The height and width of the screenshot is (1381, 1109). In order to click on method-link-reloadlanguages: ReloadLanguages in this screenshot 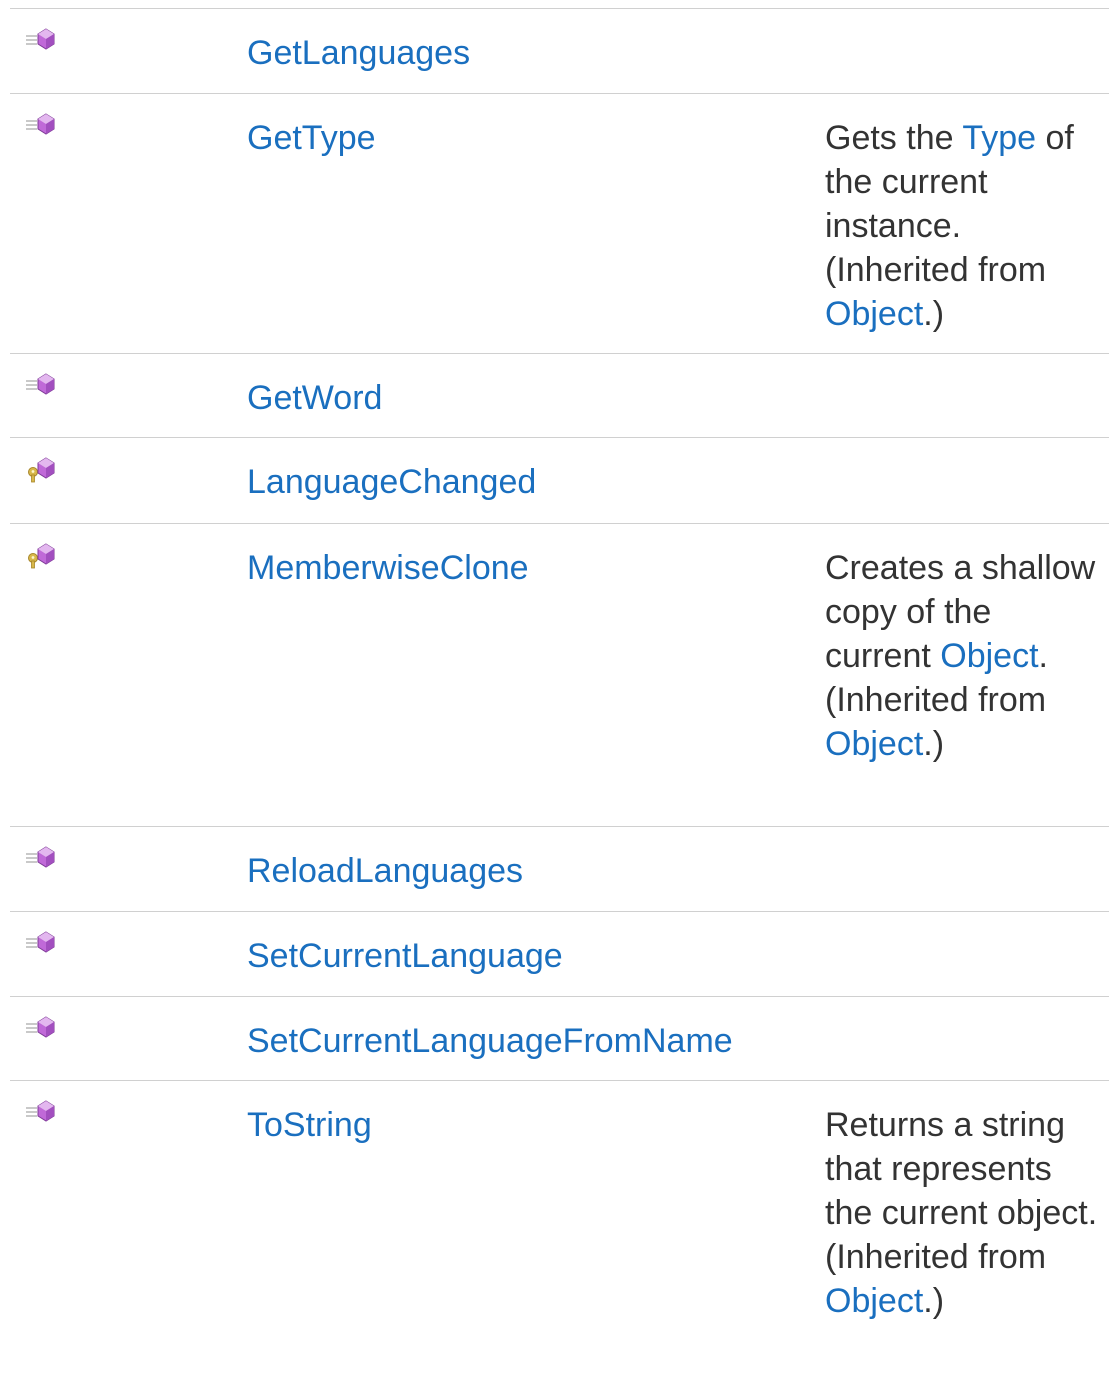, I will do `click(385, 871)`.